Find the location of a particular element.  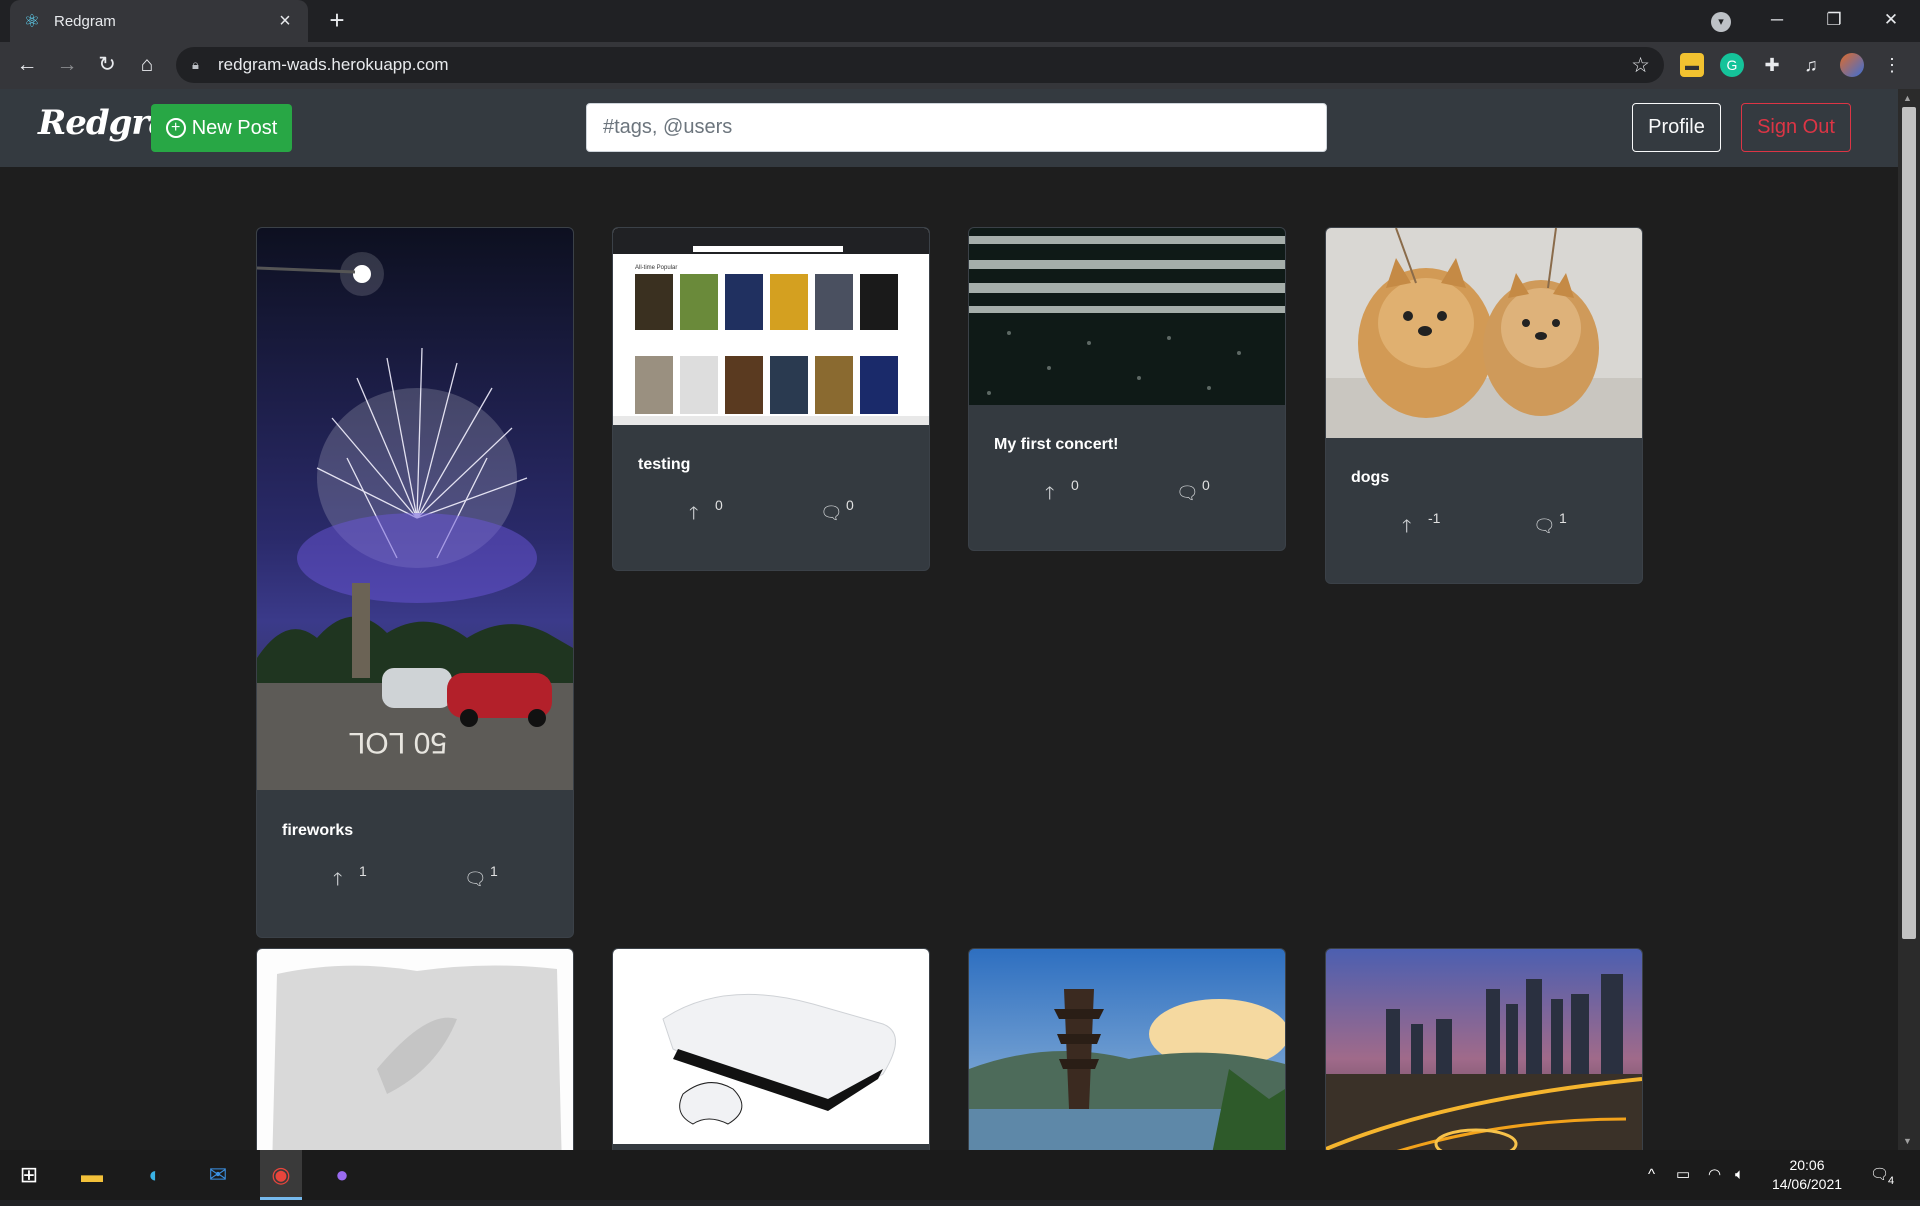

volume-icon: 🔈︎ is located at coordinates (1739, 1175).